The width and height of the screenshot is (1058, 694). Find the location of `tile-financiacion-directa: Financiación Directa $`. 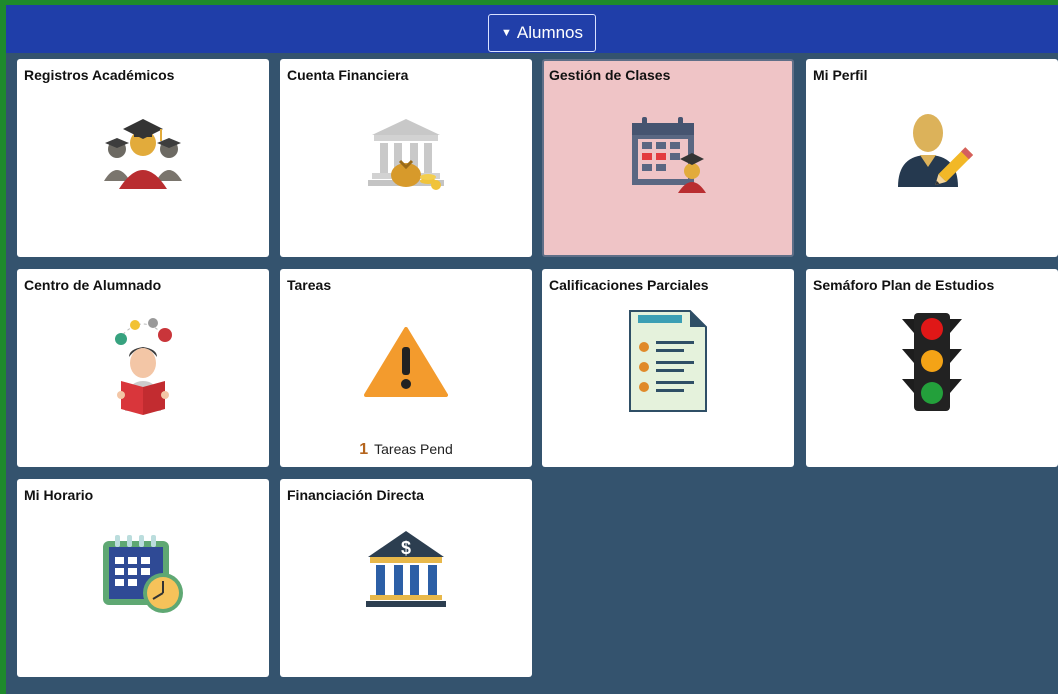

tile-financiacion-directa: Financiación Directa $ is located at coordinates (406, 578).